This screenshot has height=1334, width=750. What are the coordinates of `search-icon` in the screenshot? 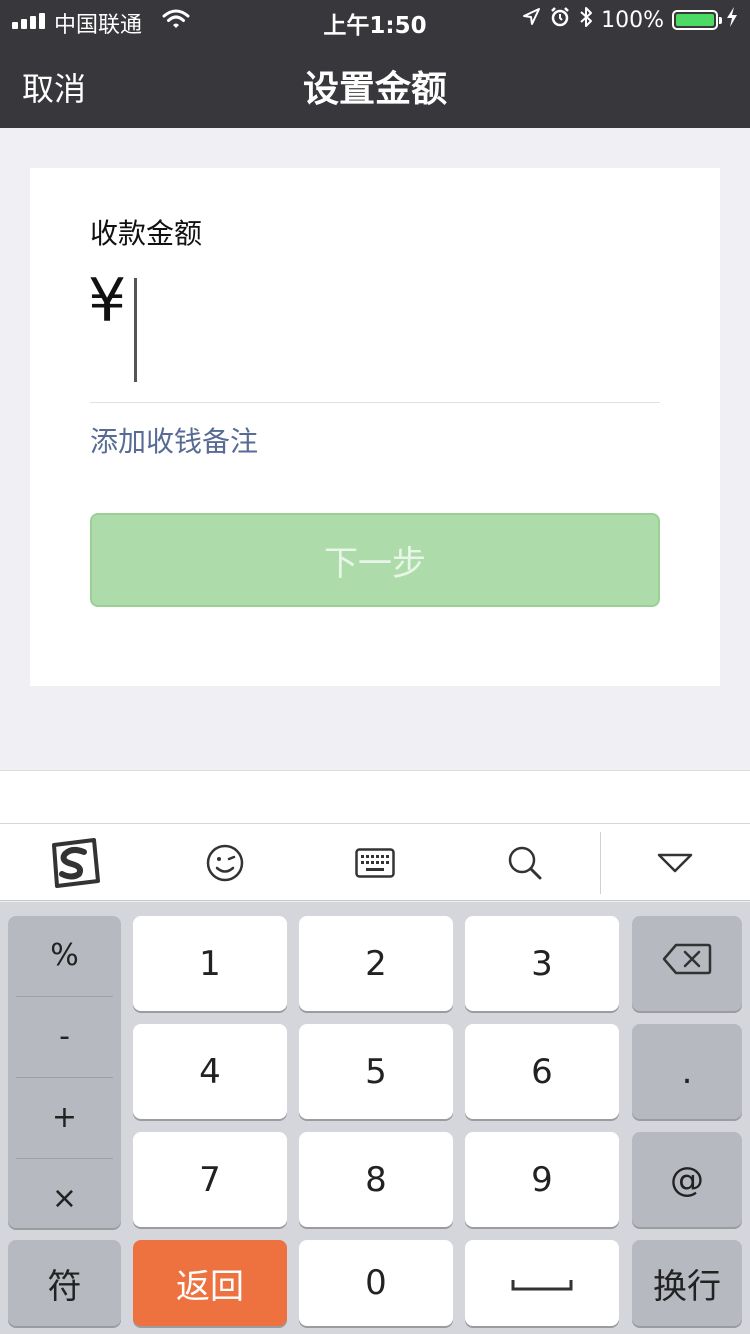 It's located at (525, 863).